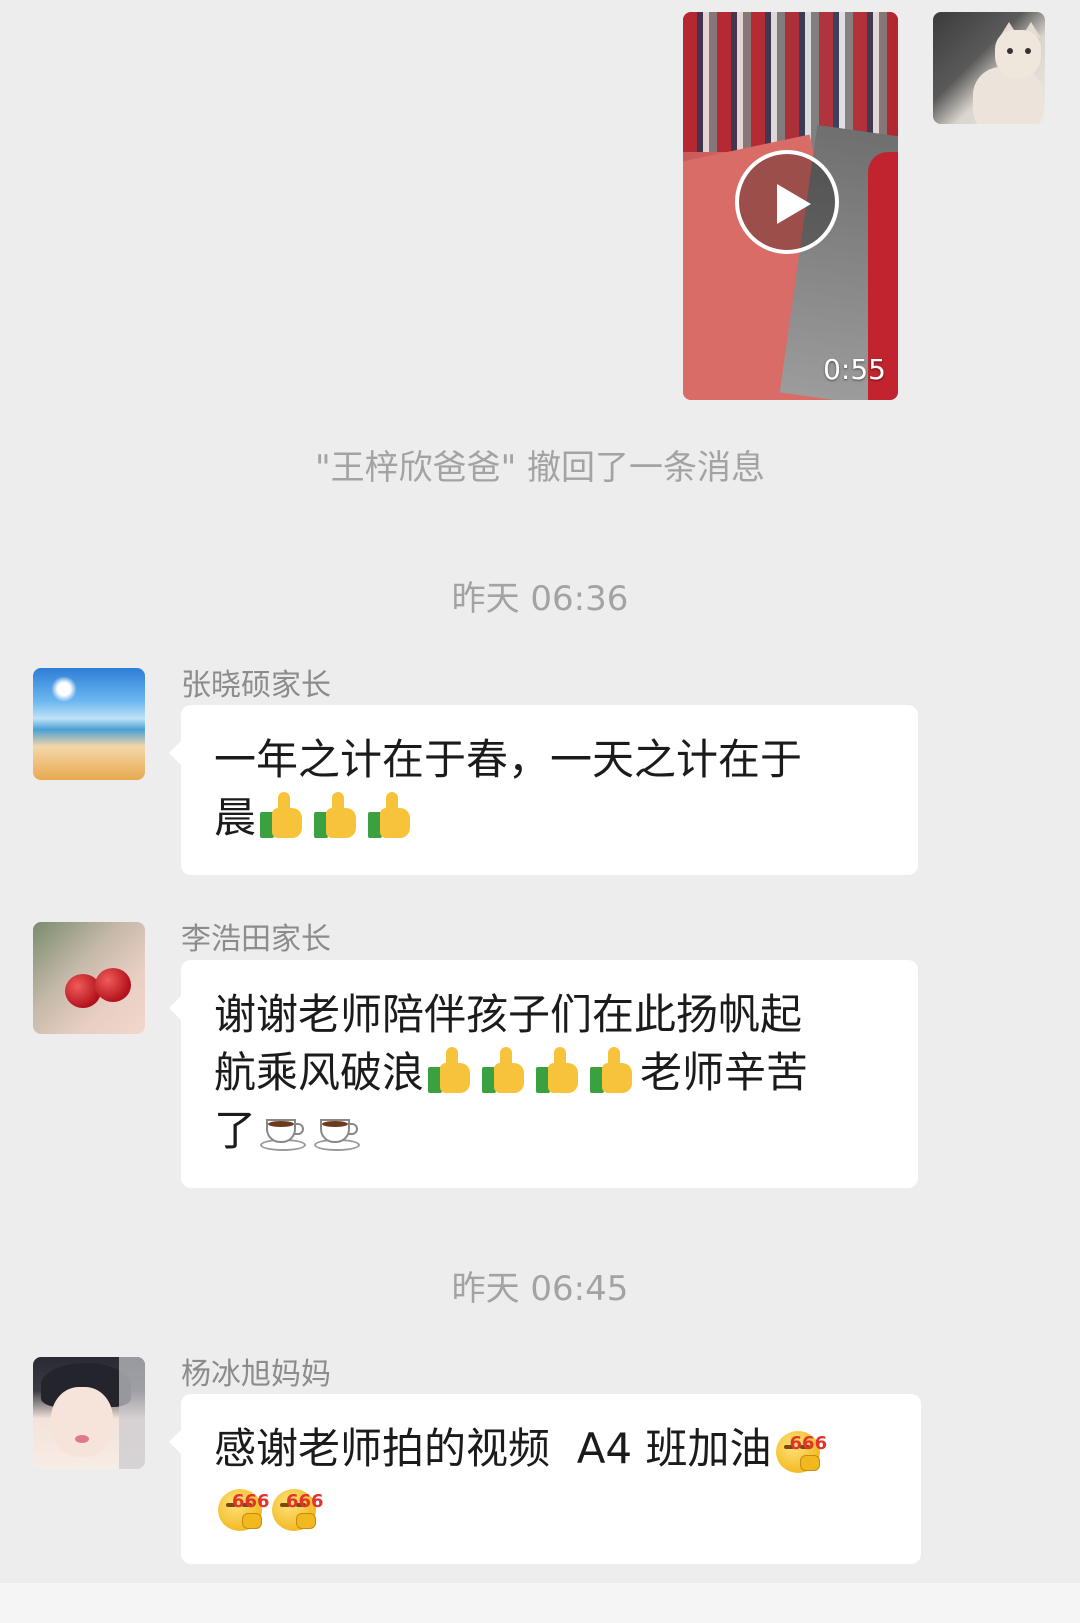  What do you see at coordinates (508, 1014) in the screenshot?
I see `message-text: 谢谢老师陪伴孩子们在此扬帆起` at bounding box center [508, 1014].